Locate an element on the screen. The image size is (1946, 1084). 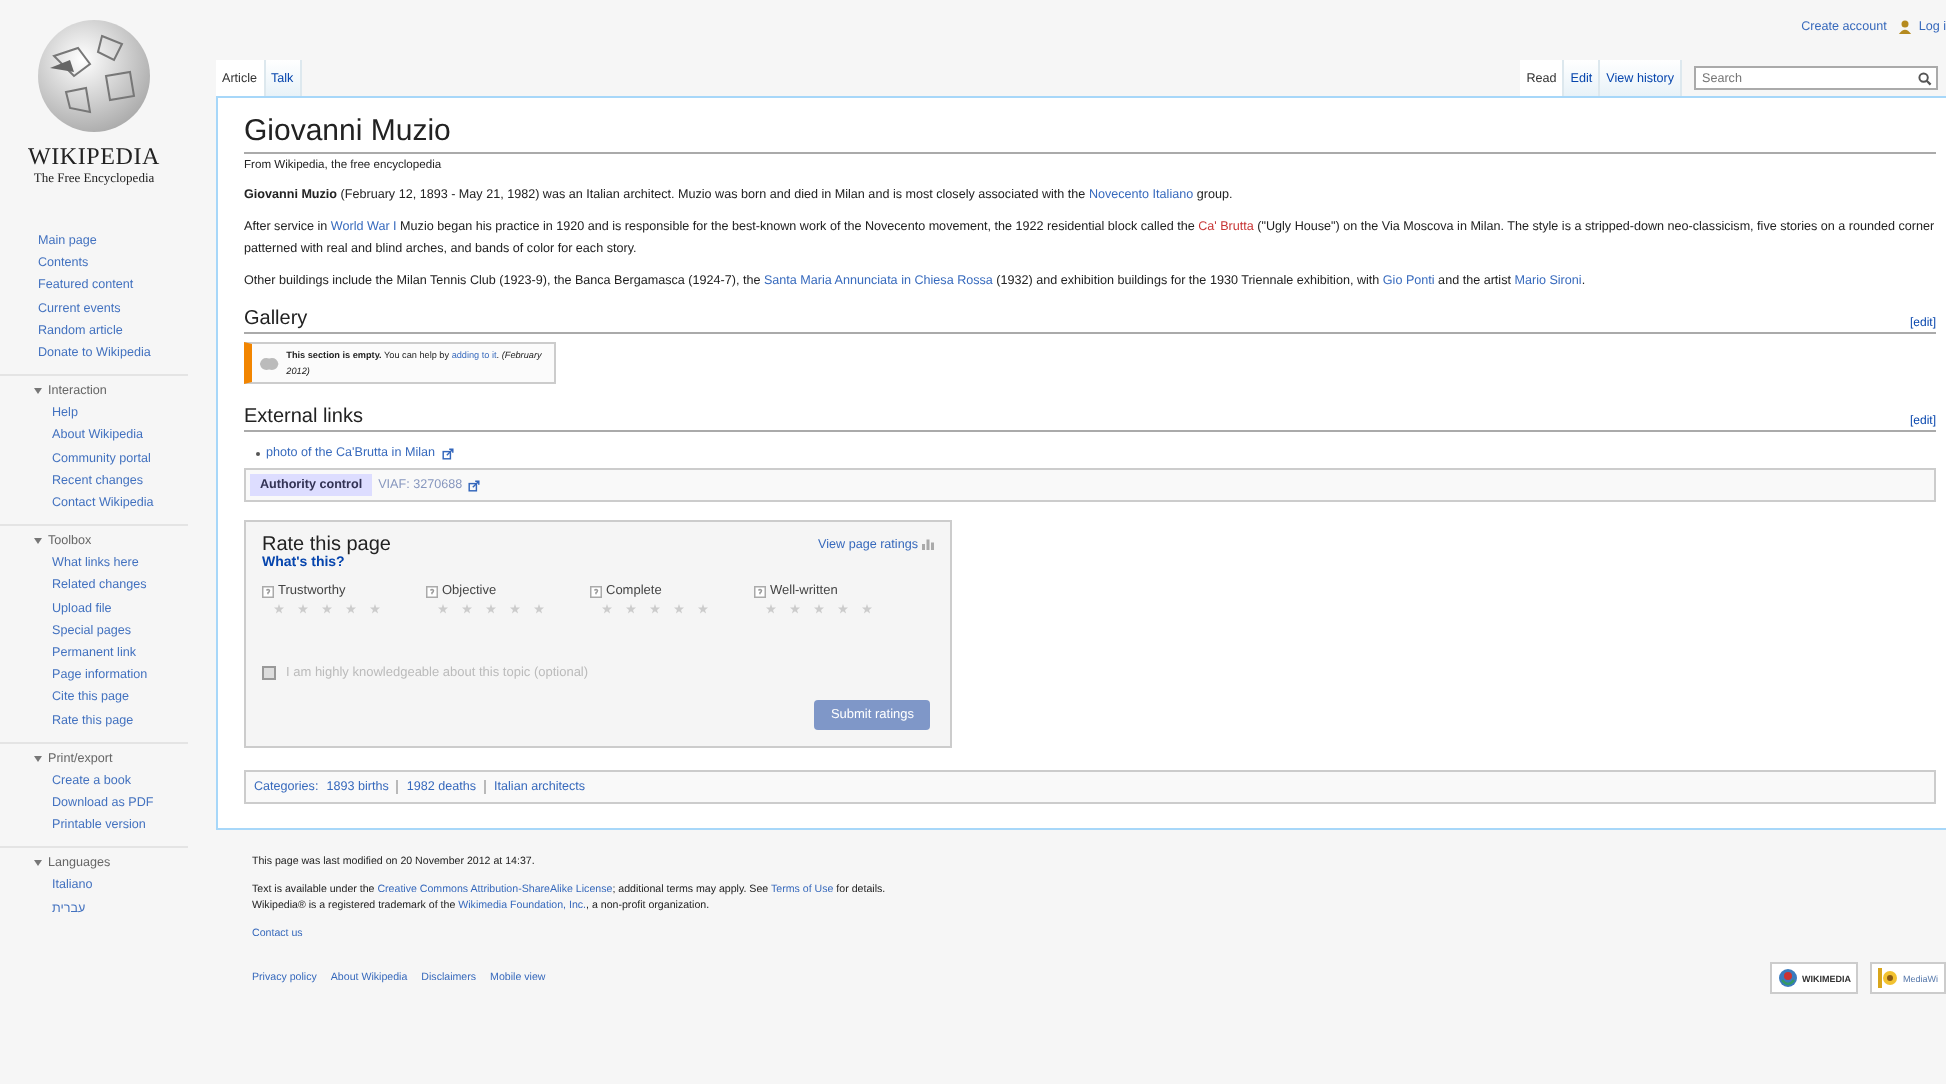
globe-logo is located at coordinates (94, 76).